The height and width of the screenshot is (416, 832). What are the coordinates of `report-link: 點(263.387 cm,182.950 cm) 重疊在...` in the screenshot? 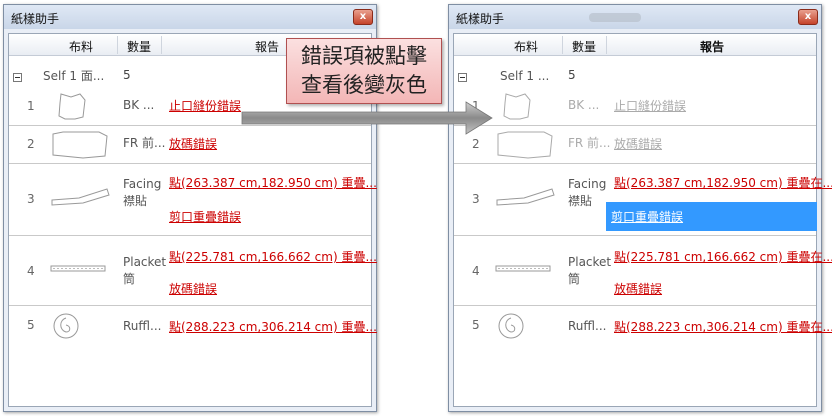 It's located at (723, 182).